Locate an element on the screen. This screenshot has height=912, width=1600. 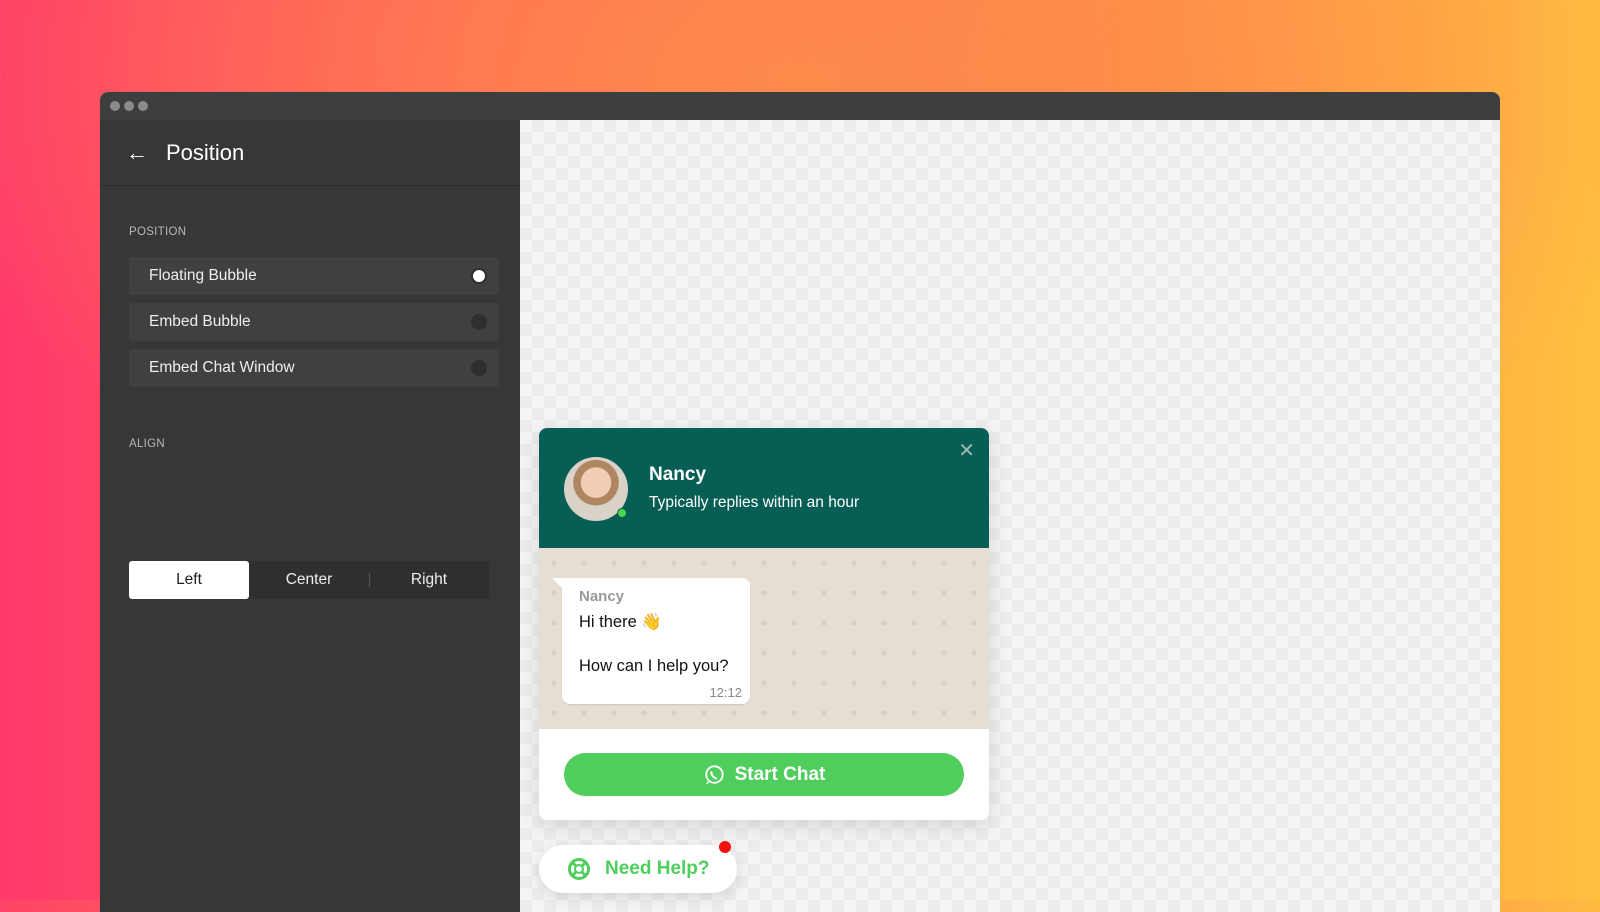
align-section-label: ALIGN is located at coordinates (147, 444).